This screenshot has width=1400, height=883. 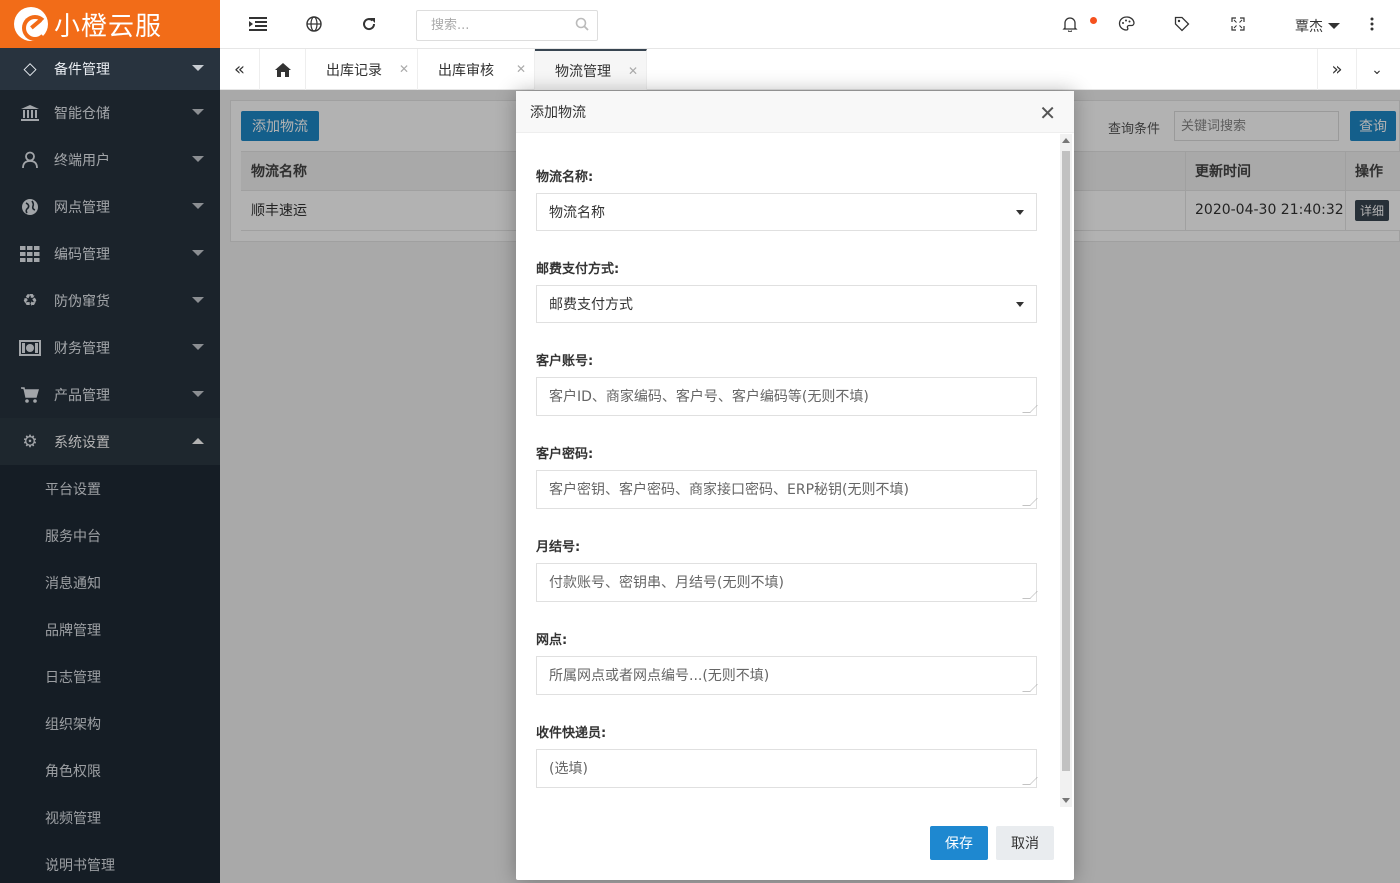 I want to click on search-box, so click(x=507, y=25).